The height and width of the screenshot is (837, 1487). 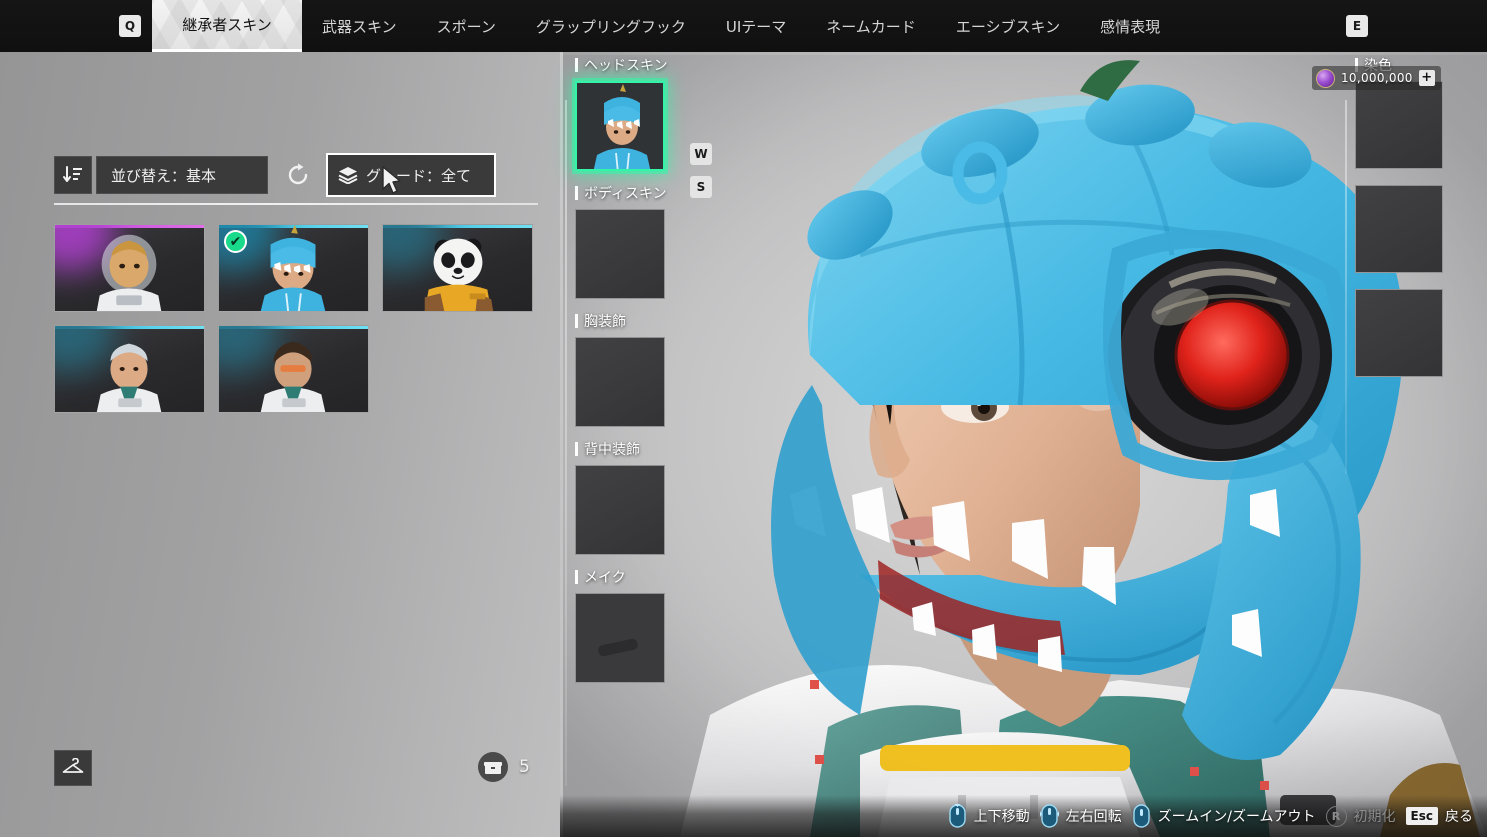 I want to click on head-skin-slot-art, so click(x=620, y=126).